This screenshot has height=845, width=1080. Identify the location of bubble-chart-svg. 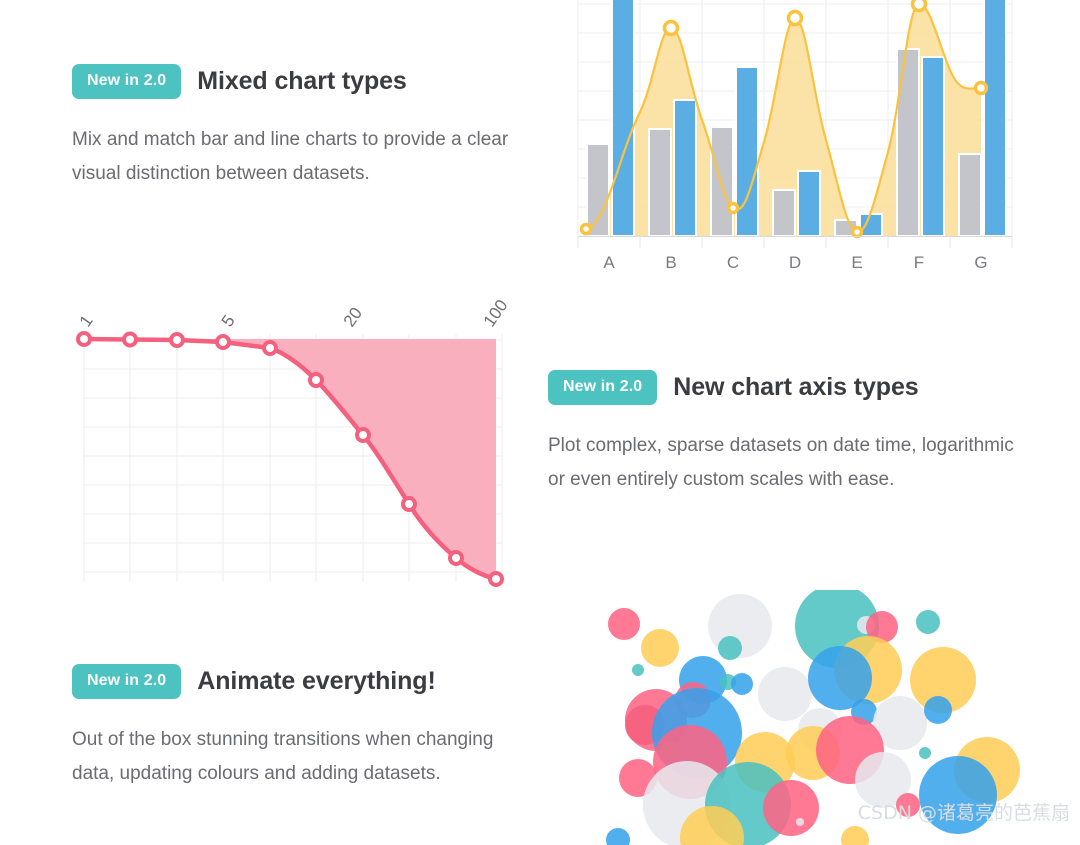
(813, 717).